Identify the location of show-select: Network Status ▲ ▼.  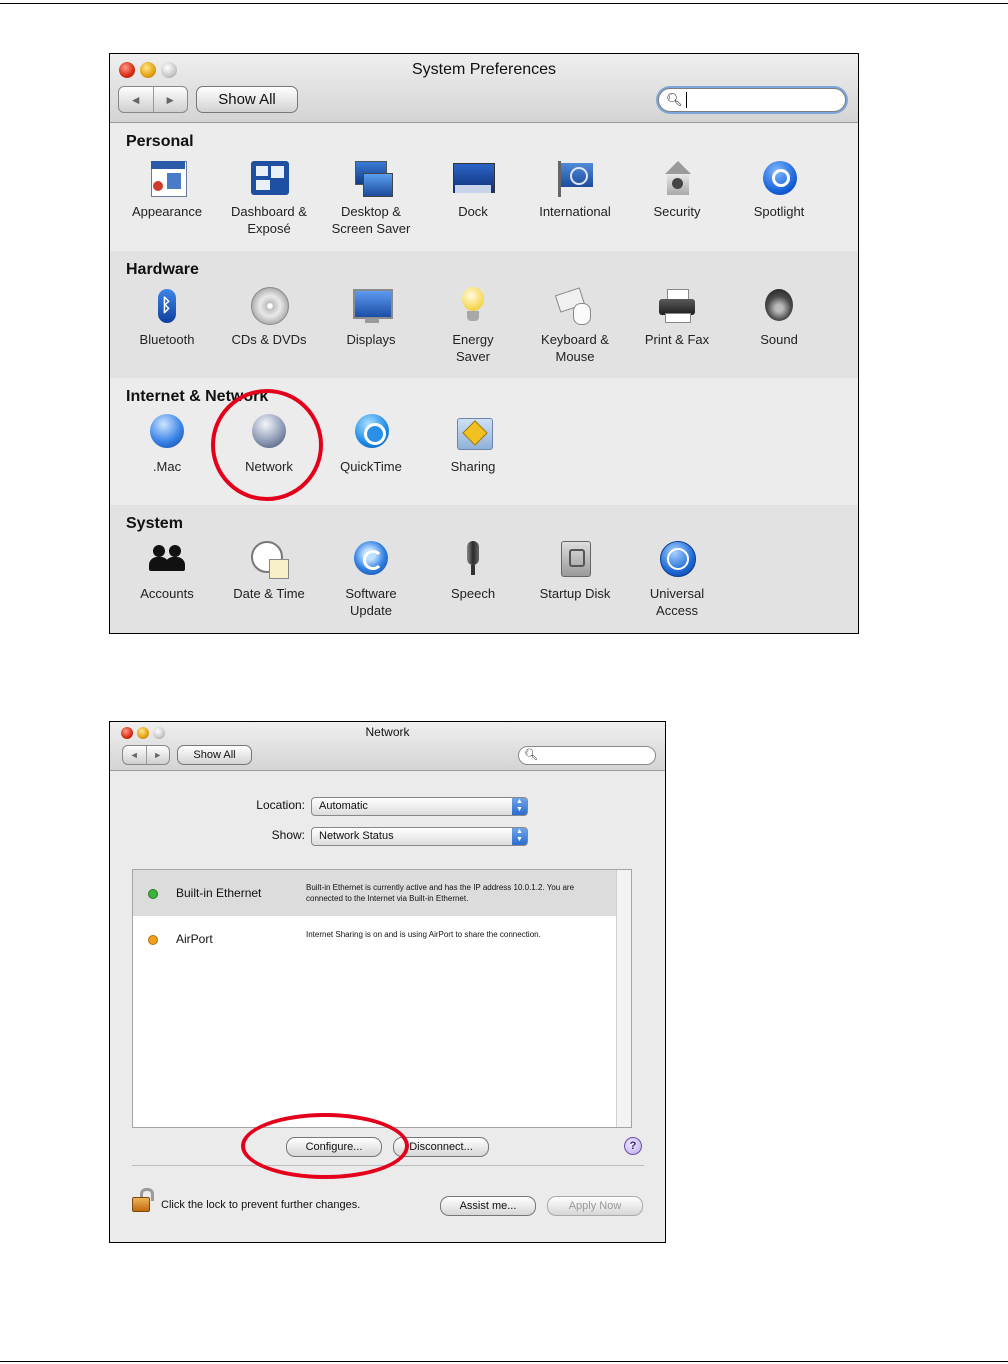
(419, 836).